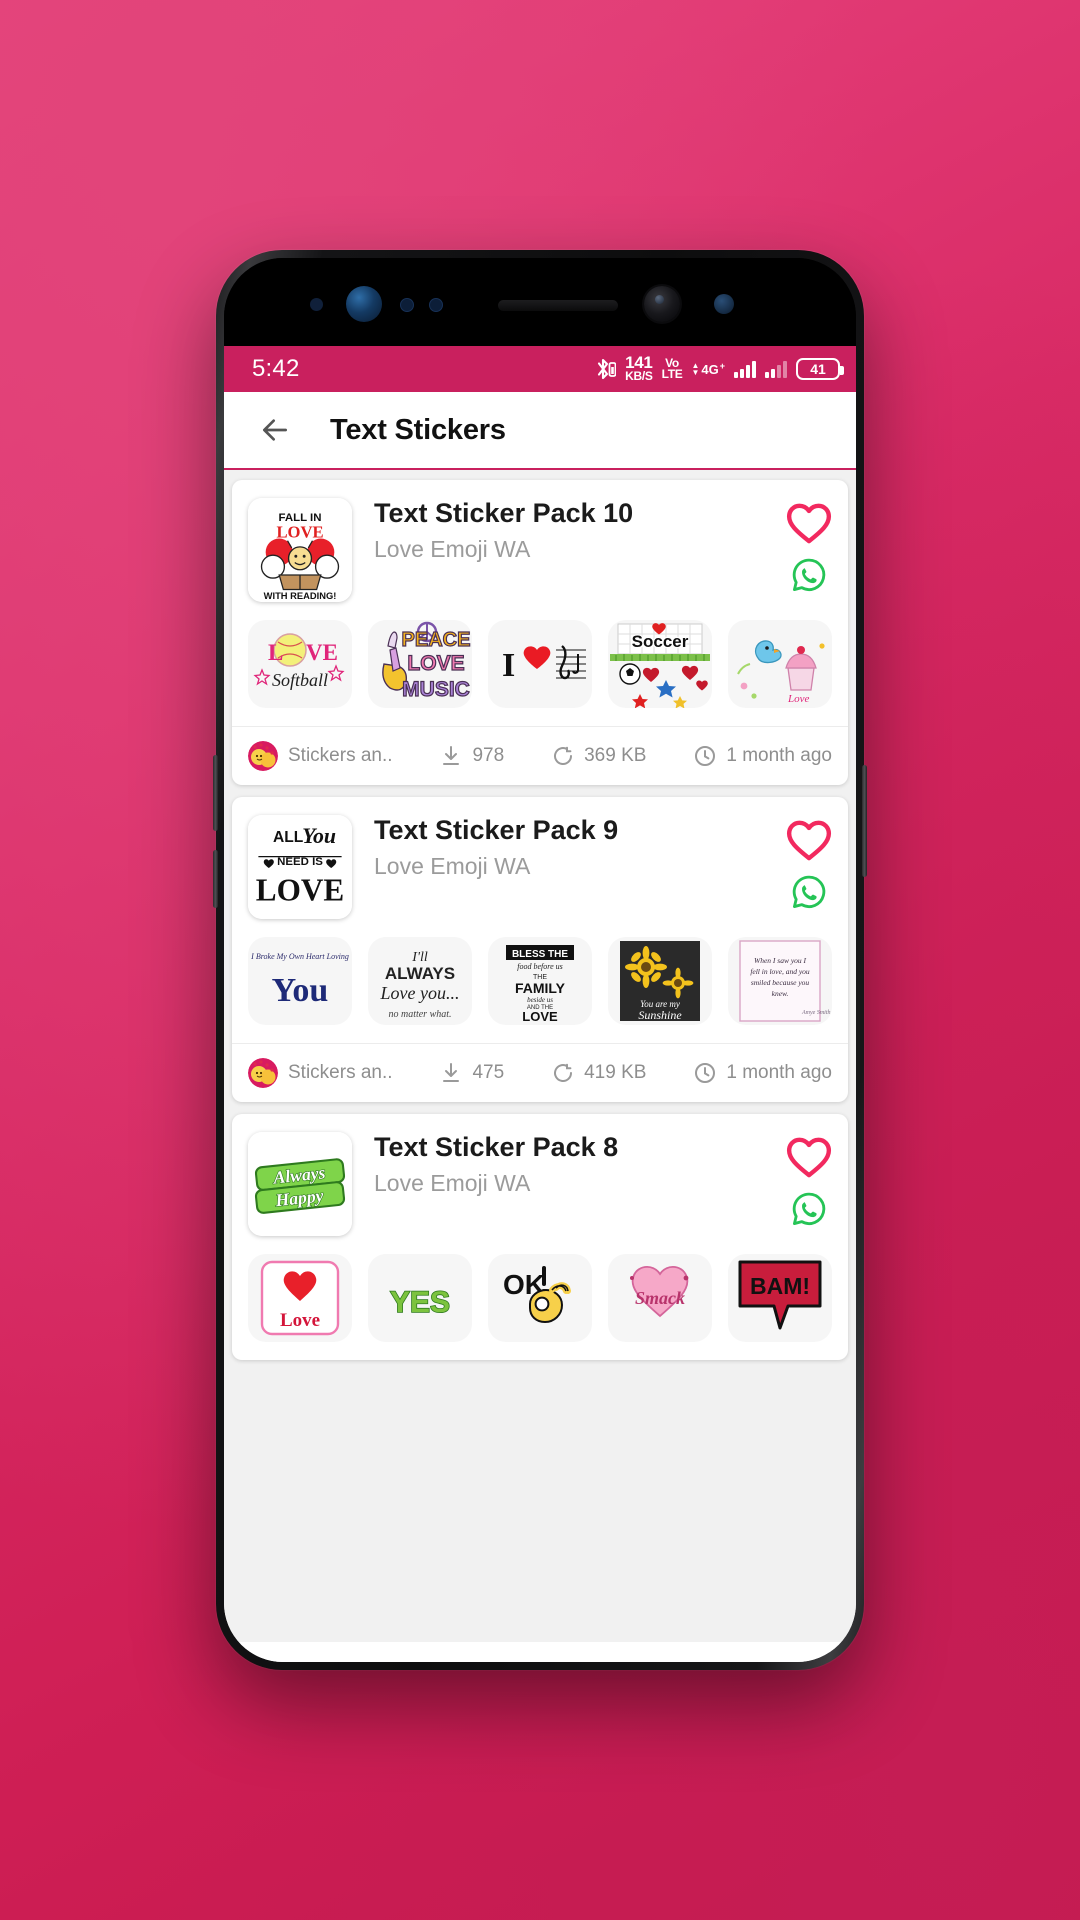 The width and height of the screenshot is (1080, 1920). I want to click on svg-text: FAMILY, so click(540, 988).